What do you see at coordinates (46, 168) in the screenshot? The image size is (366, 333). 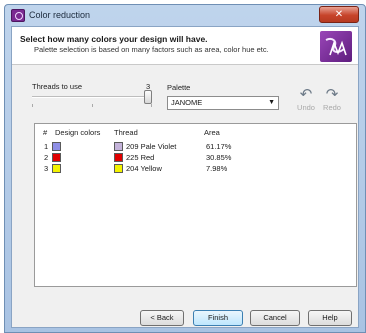 I see `row-number: 3` at bounding box center [46, 168].